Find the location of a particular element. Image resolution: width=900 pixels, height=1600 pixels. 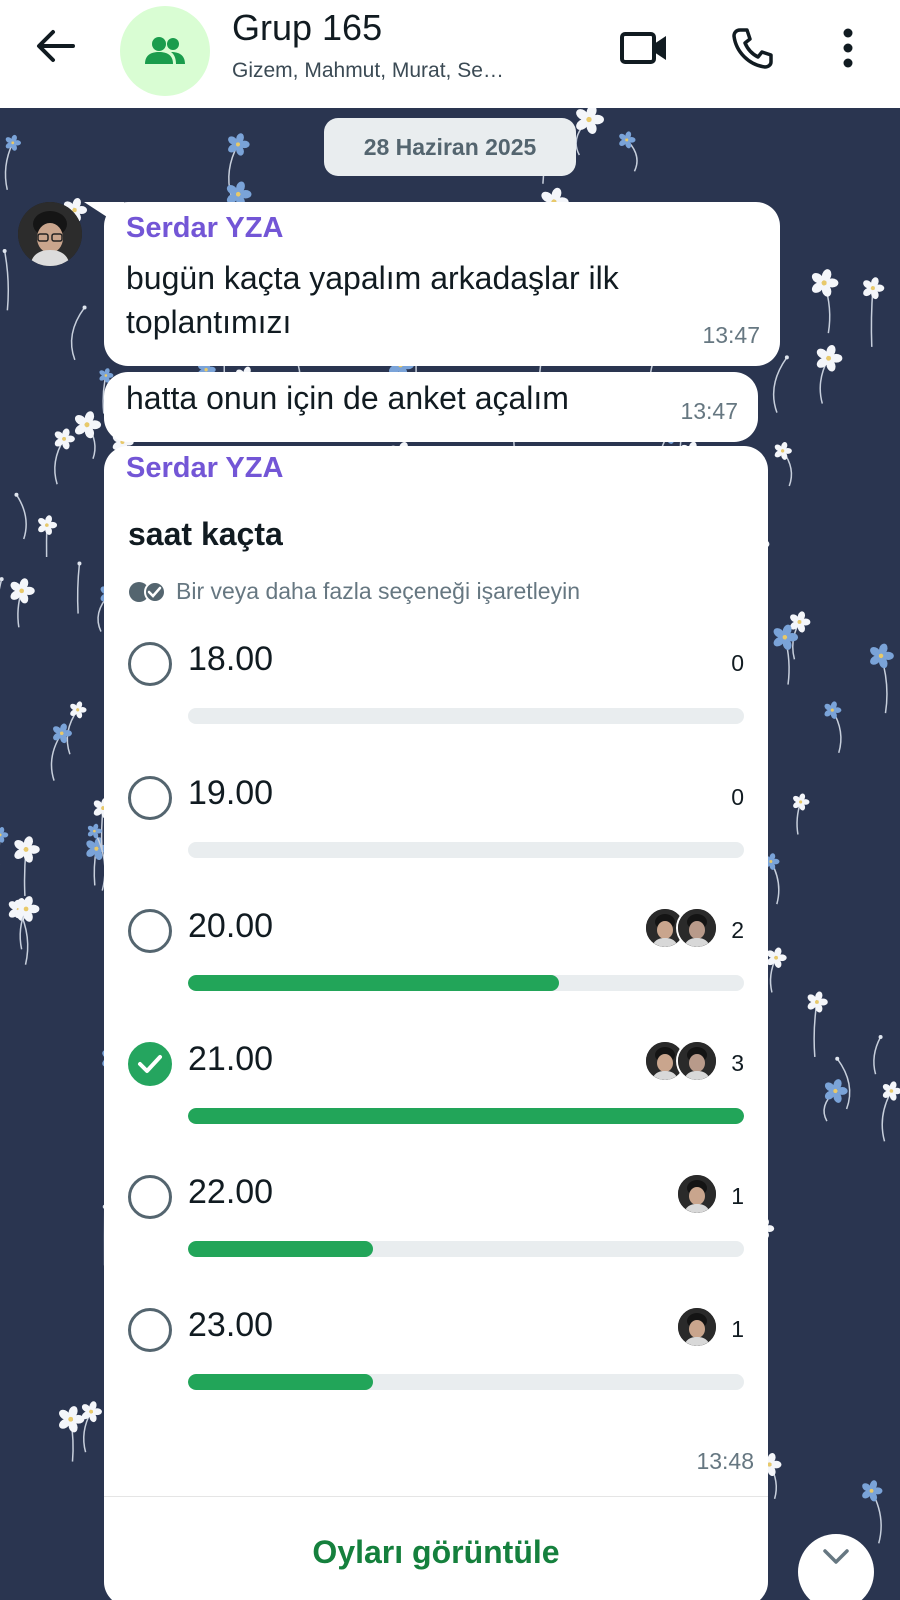

video-call-button is located at coordinates (644, 48).